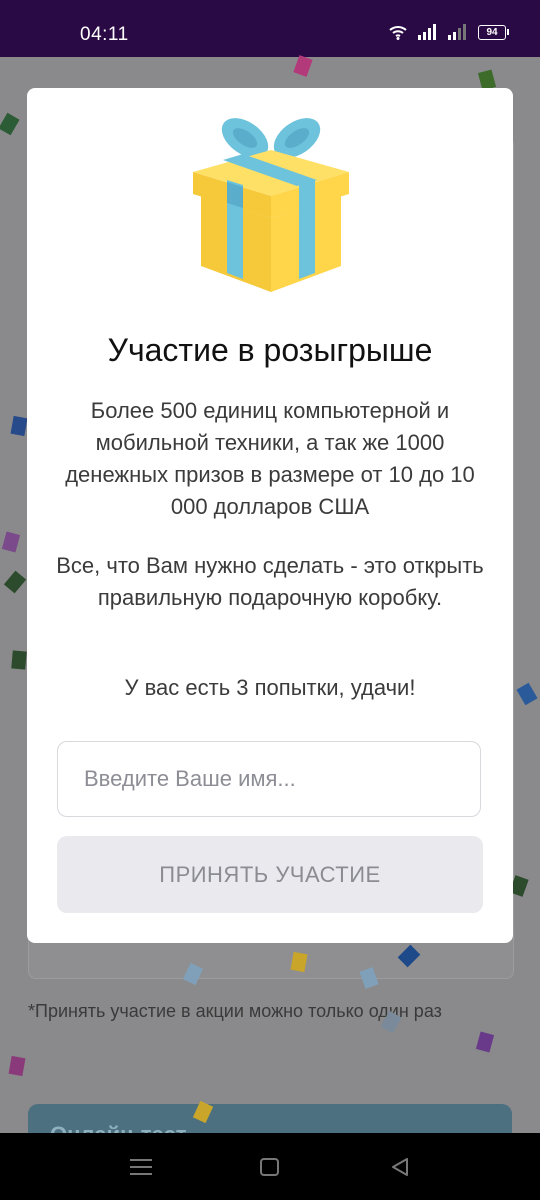 The width and height of the screenshot is (540, 1200). What do you see at coordinates (270, 874) in the screenshot?
I see `participate-button: ПРИНЯТЬ УЧАСТИЕ` at bounding box center [270, 874].